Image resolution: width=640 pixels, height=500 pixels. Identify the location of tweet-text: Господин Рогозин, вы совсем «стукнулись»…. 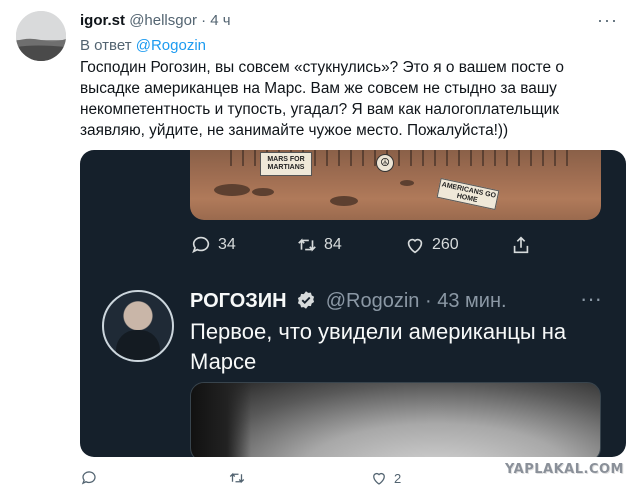
(322, 99).